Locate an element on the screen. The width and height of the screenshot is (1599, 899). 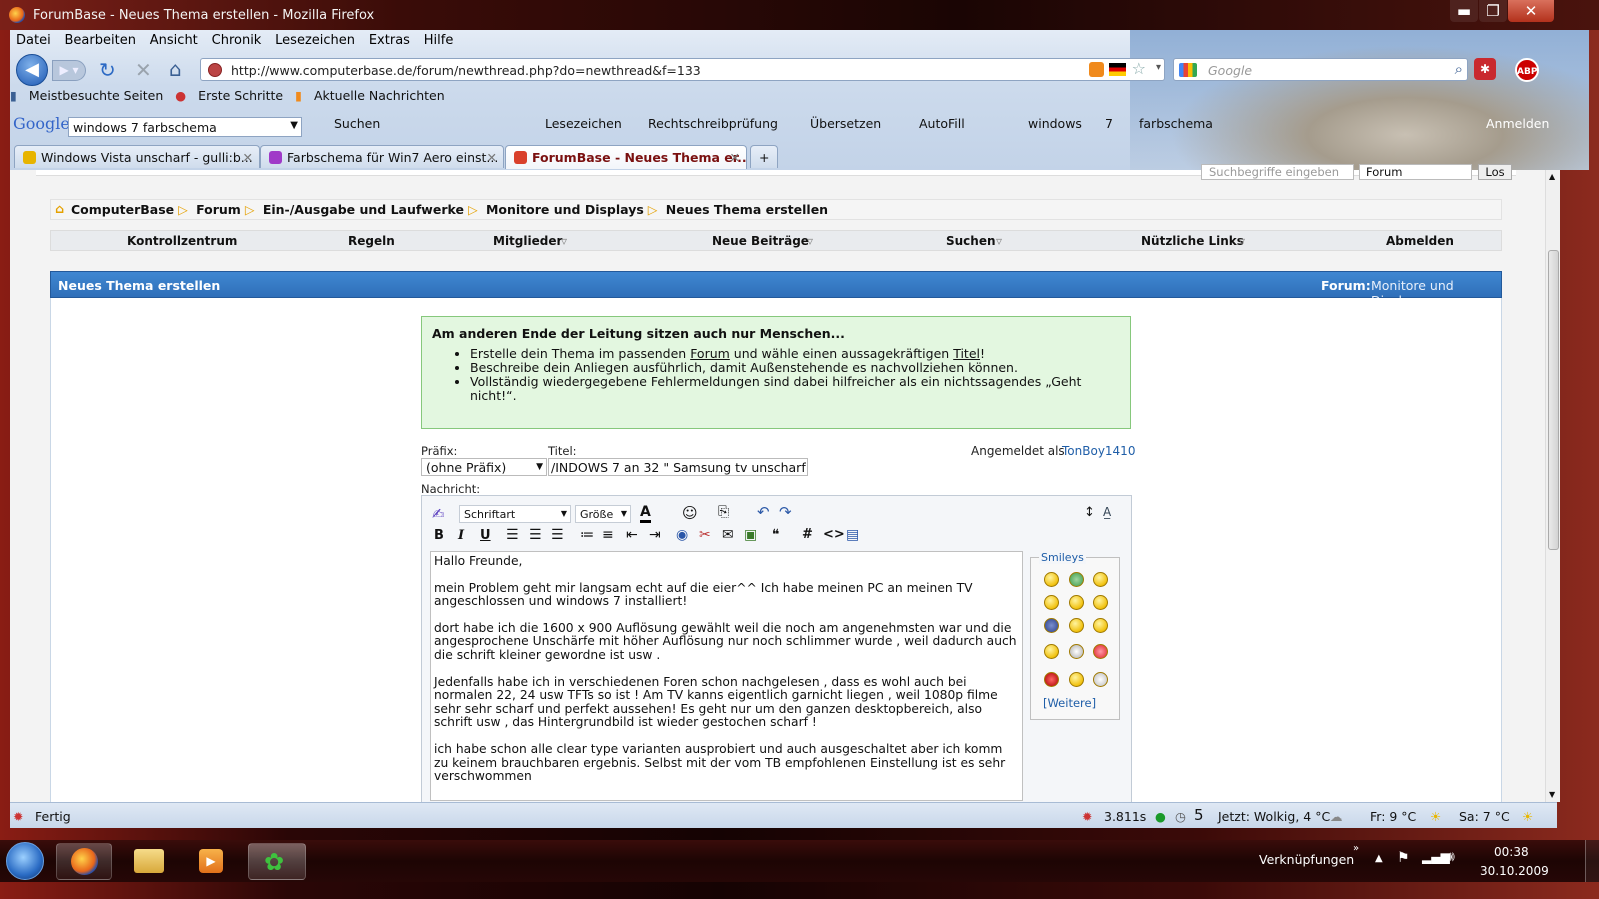
google-search-button: Suchen is located at coordinates (357, 123).